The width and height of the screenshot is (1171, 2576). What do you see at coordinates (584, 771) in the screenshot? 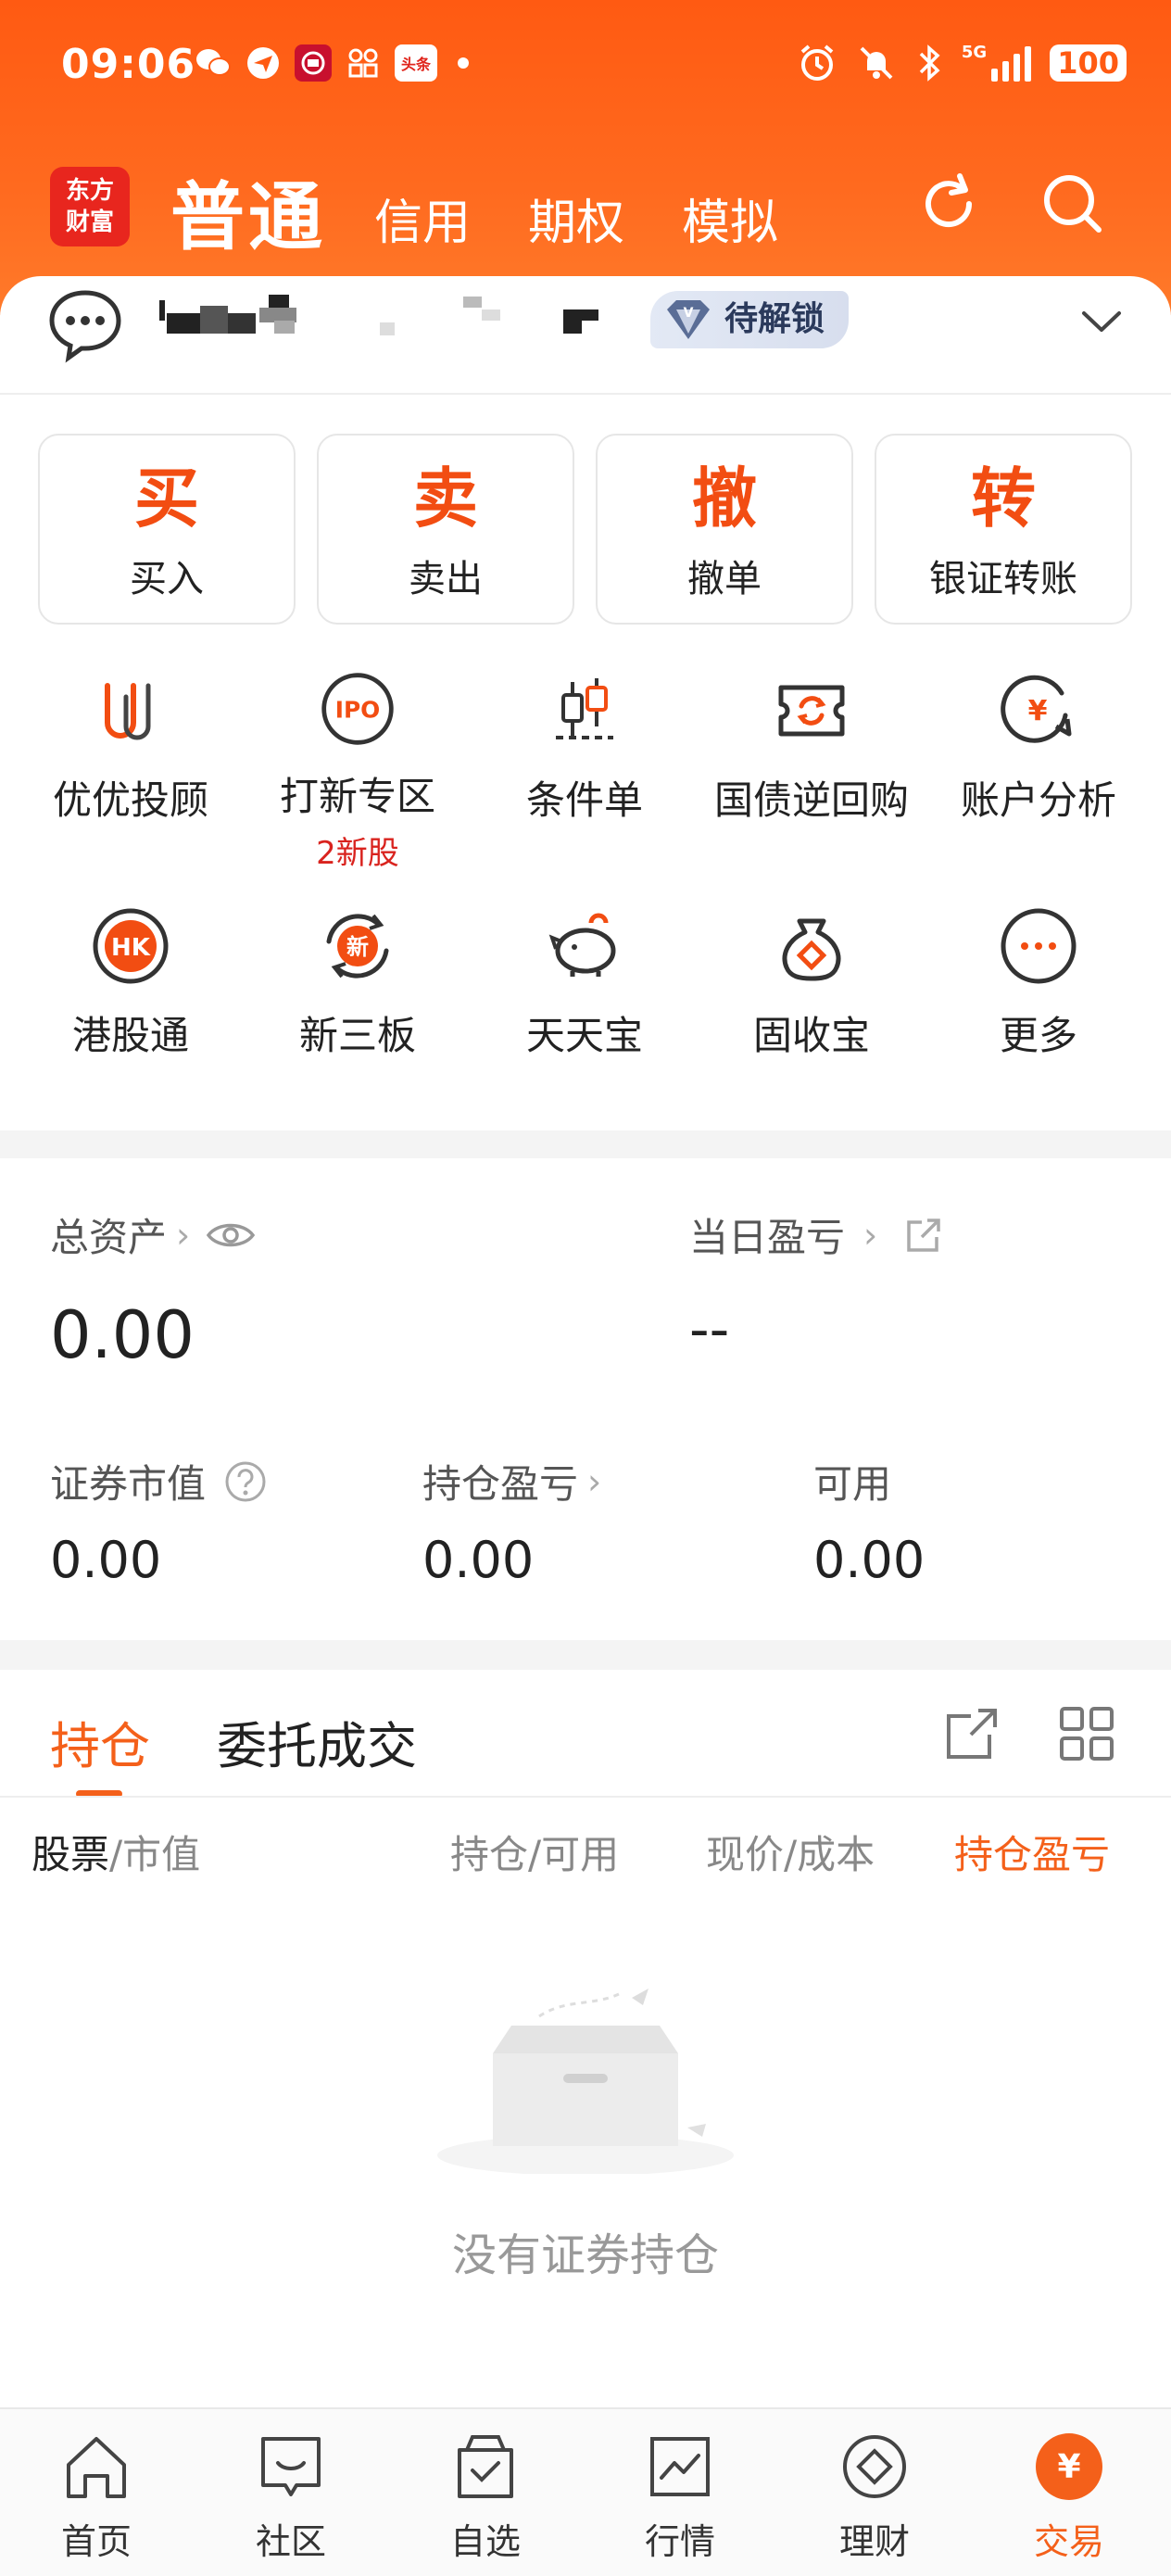
I see `service-conditional-order: 条件单` at bounding box center [584, 771].